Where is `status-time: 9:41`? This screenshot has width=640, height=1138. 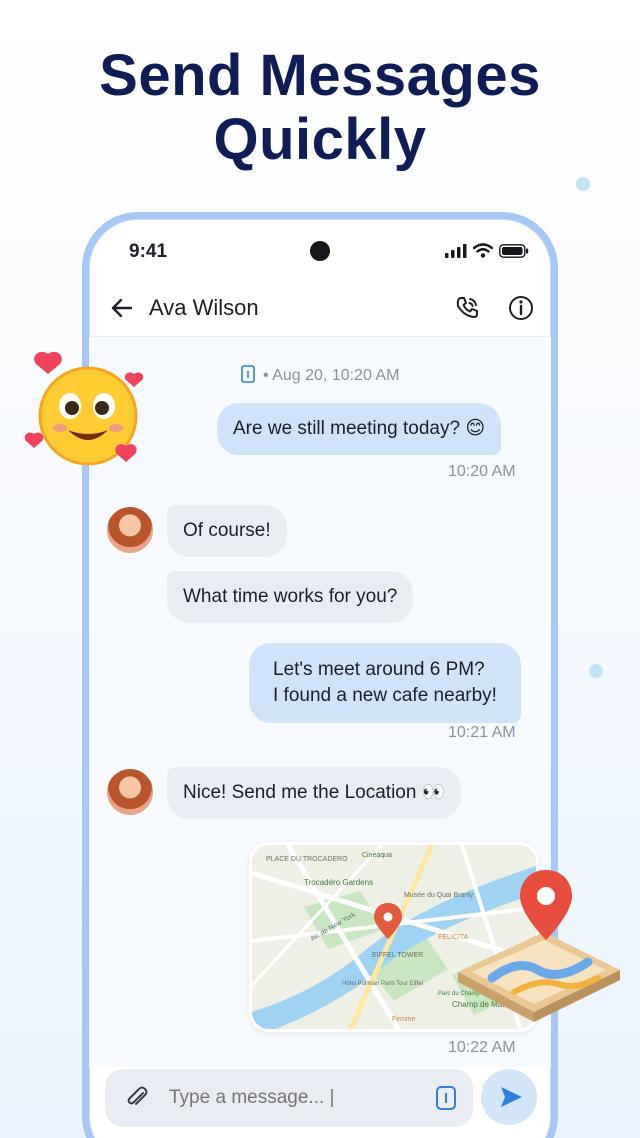 status-time: 9:41 is located at coordinates (148, 251).